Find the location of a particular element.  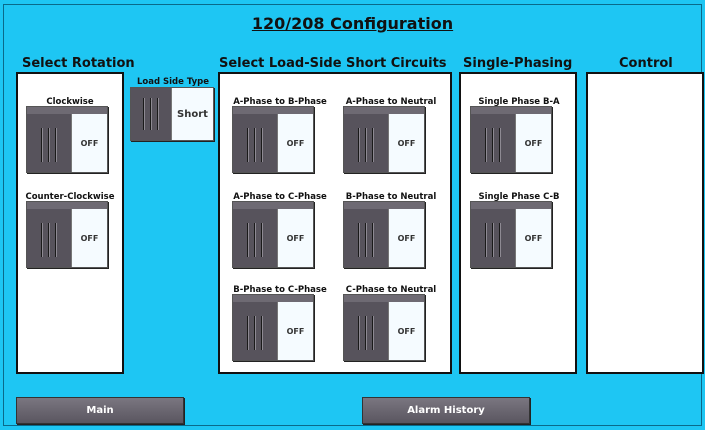

c-phase-to-neutral-switch: OFF is located at coordinates (384, 327).